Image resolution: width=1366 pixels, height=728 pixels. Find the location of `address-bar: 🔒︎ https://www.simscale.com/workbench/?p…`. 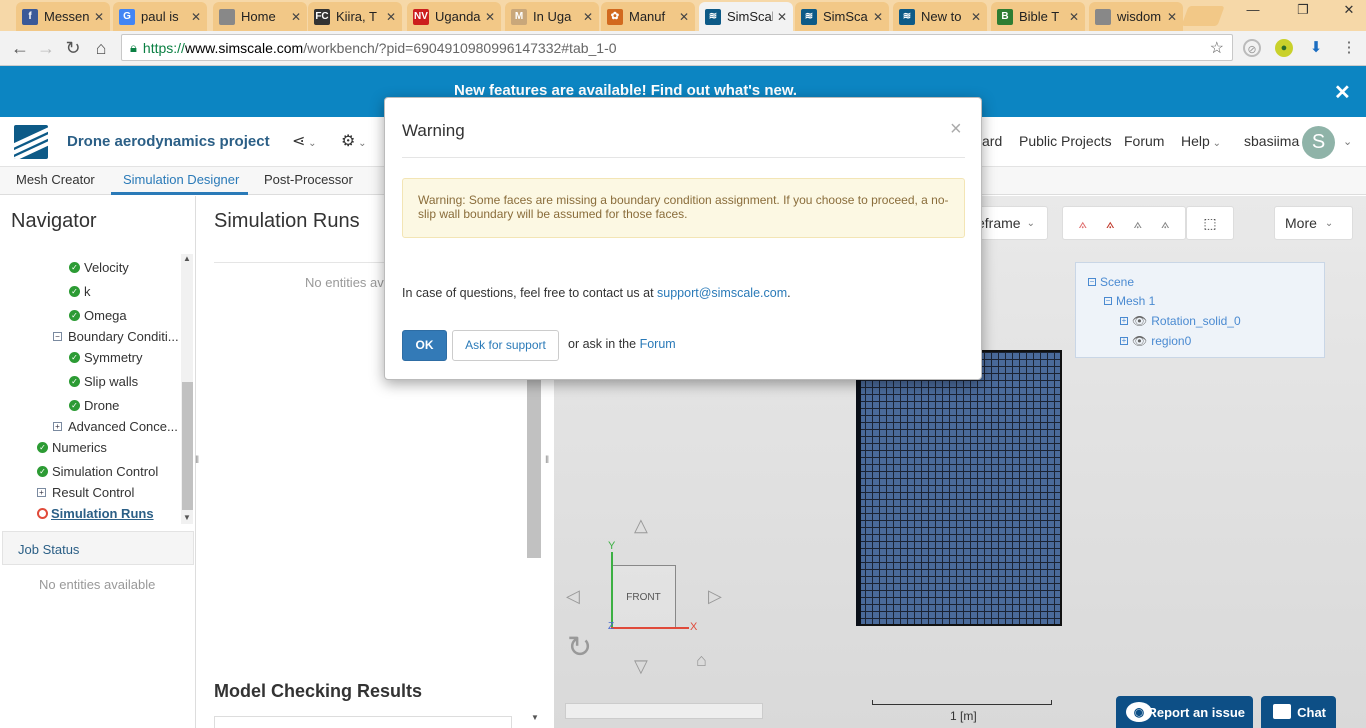

address-bar: 🔒︎ https://www.simscale.com/workbench/?p… is located at coordinates (677, 47).